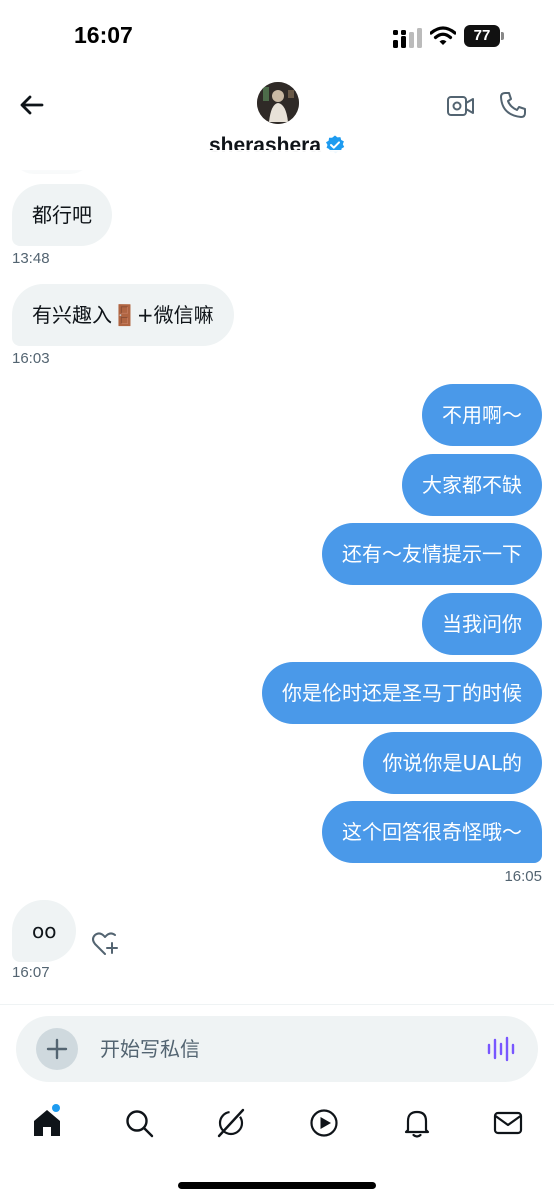 The width and height of the screenshot is (554, 1200). Describe the element at coordinates (324, 1123) in the screenshot. I see `video-play-icon` at that location.